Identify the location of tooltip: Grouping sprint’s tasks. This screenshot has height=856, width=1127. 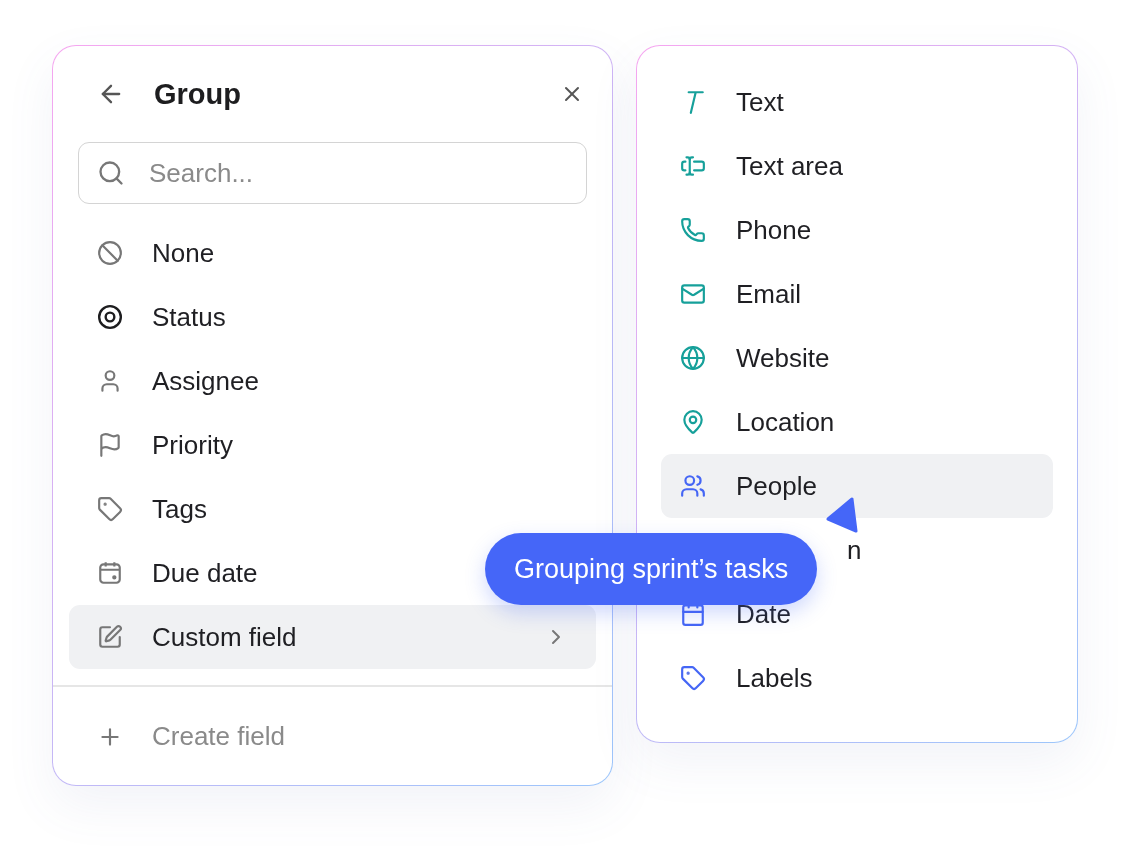
(651, 569).